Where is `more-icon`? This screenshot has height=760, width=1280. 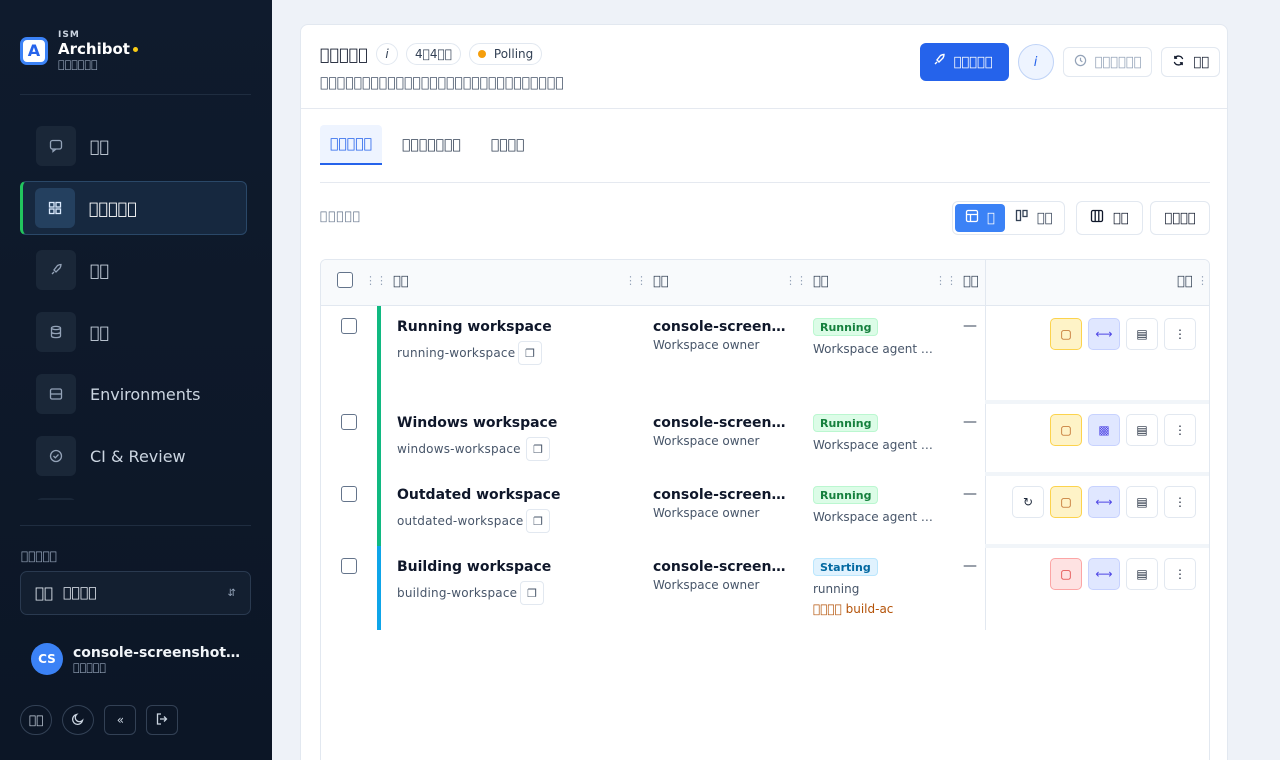
more-icon is located at coordinates (56, 499).